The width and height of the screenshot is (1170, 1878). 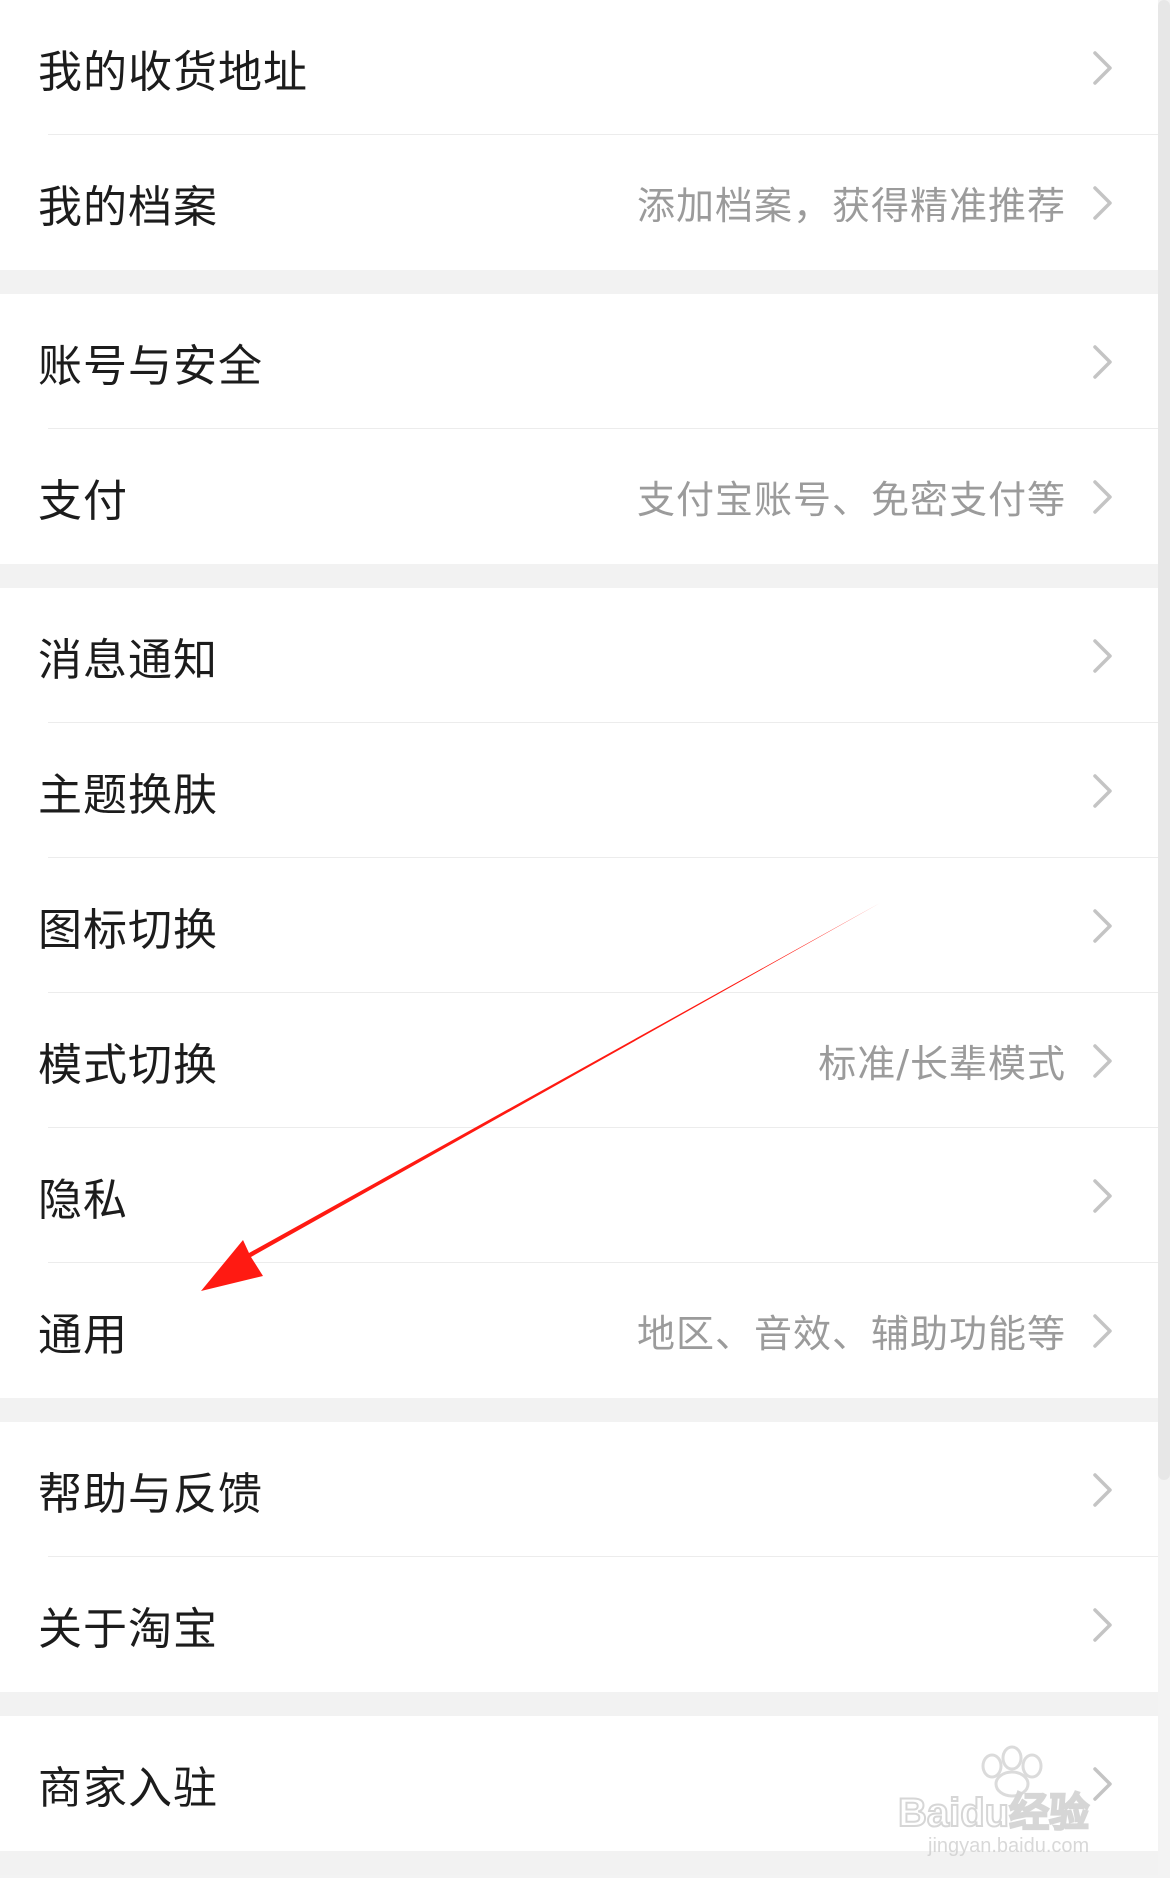 I want to click on settings-item-hint: 标准/长辈模式, so click(x=942, y=1064).